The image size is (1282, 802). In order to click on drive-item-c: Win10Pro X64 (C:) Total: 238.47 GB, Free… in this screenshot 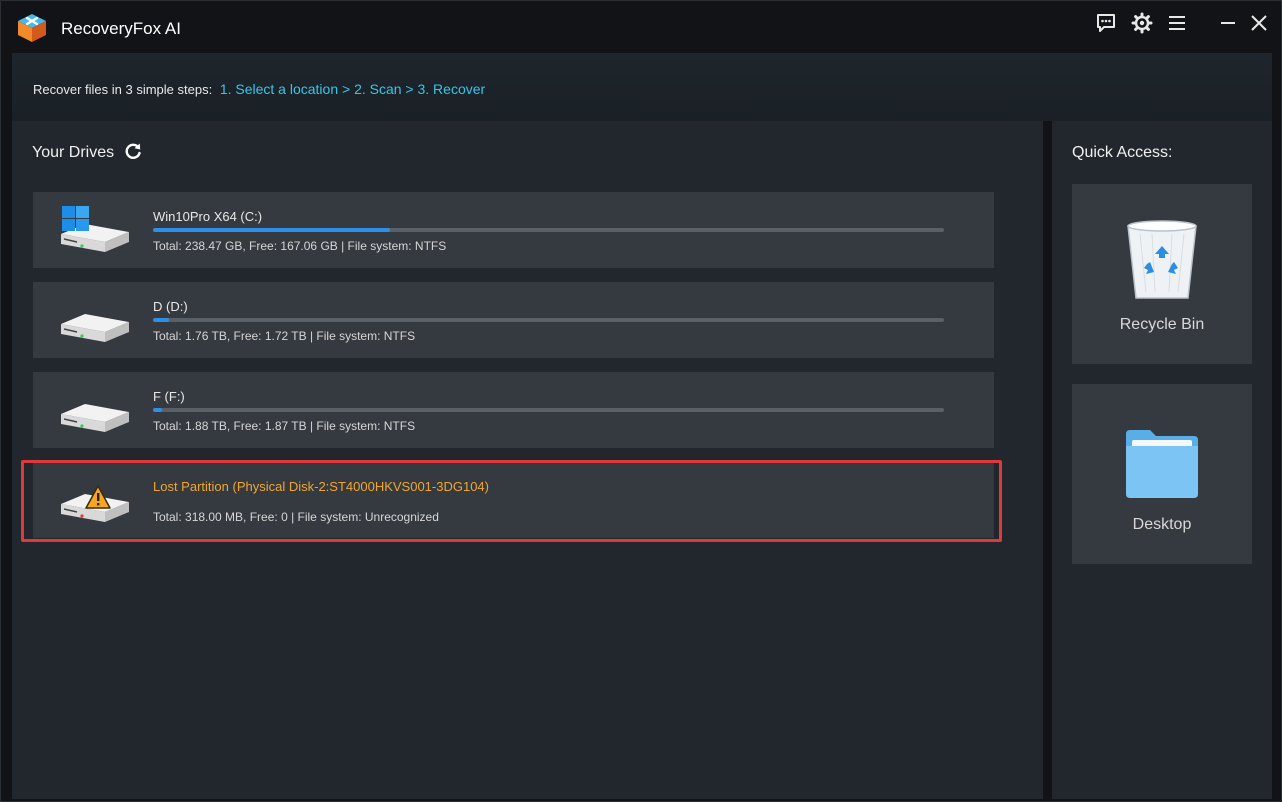, I will do `click(513, 230)`.